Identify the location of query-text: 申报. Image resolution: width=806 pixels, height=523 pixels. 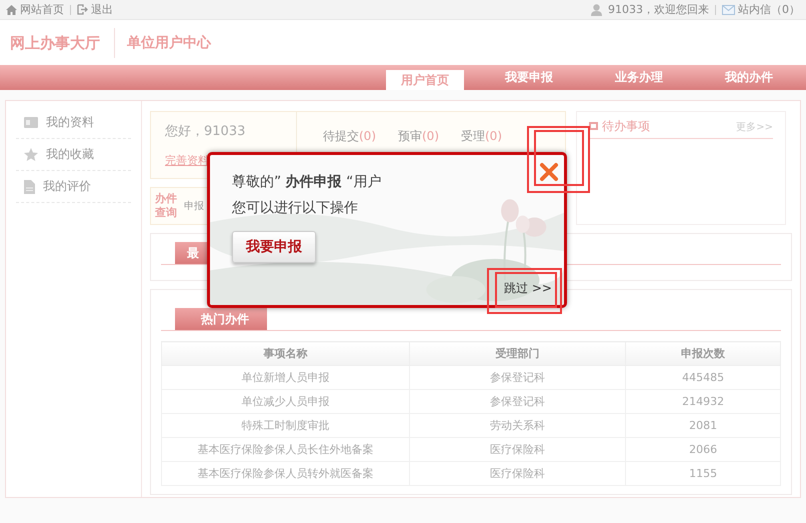
(194, 206).